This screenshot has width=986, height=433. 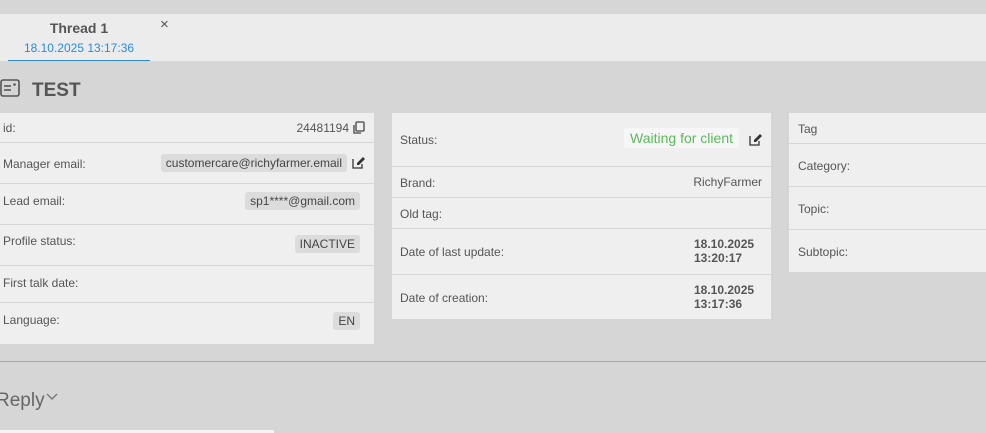 I want to click on brand-label: Brand:, so click(x=418, y=183).